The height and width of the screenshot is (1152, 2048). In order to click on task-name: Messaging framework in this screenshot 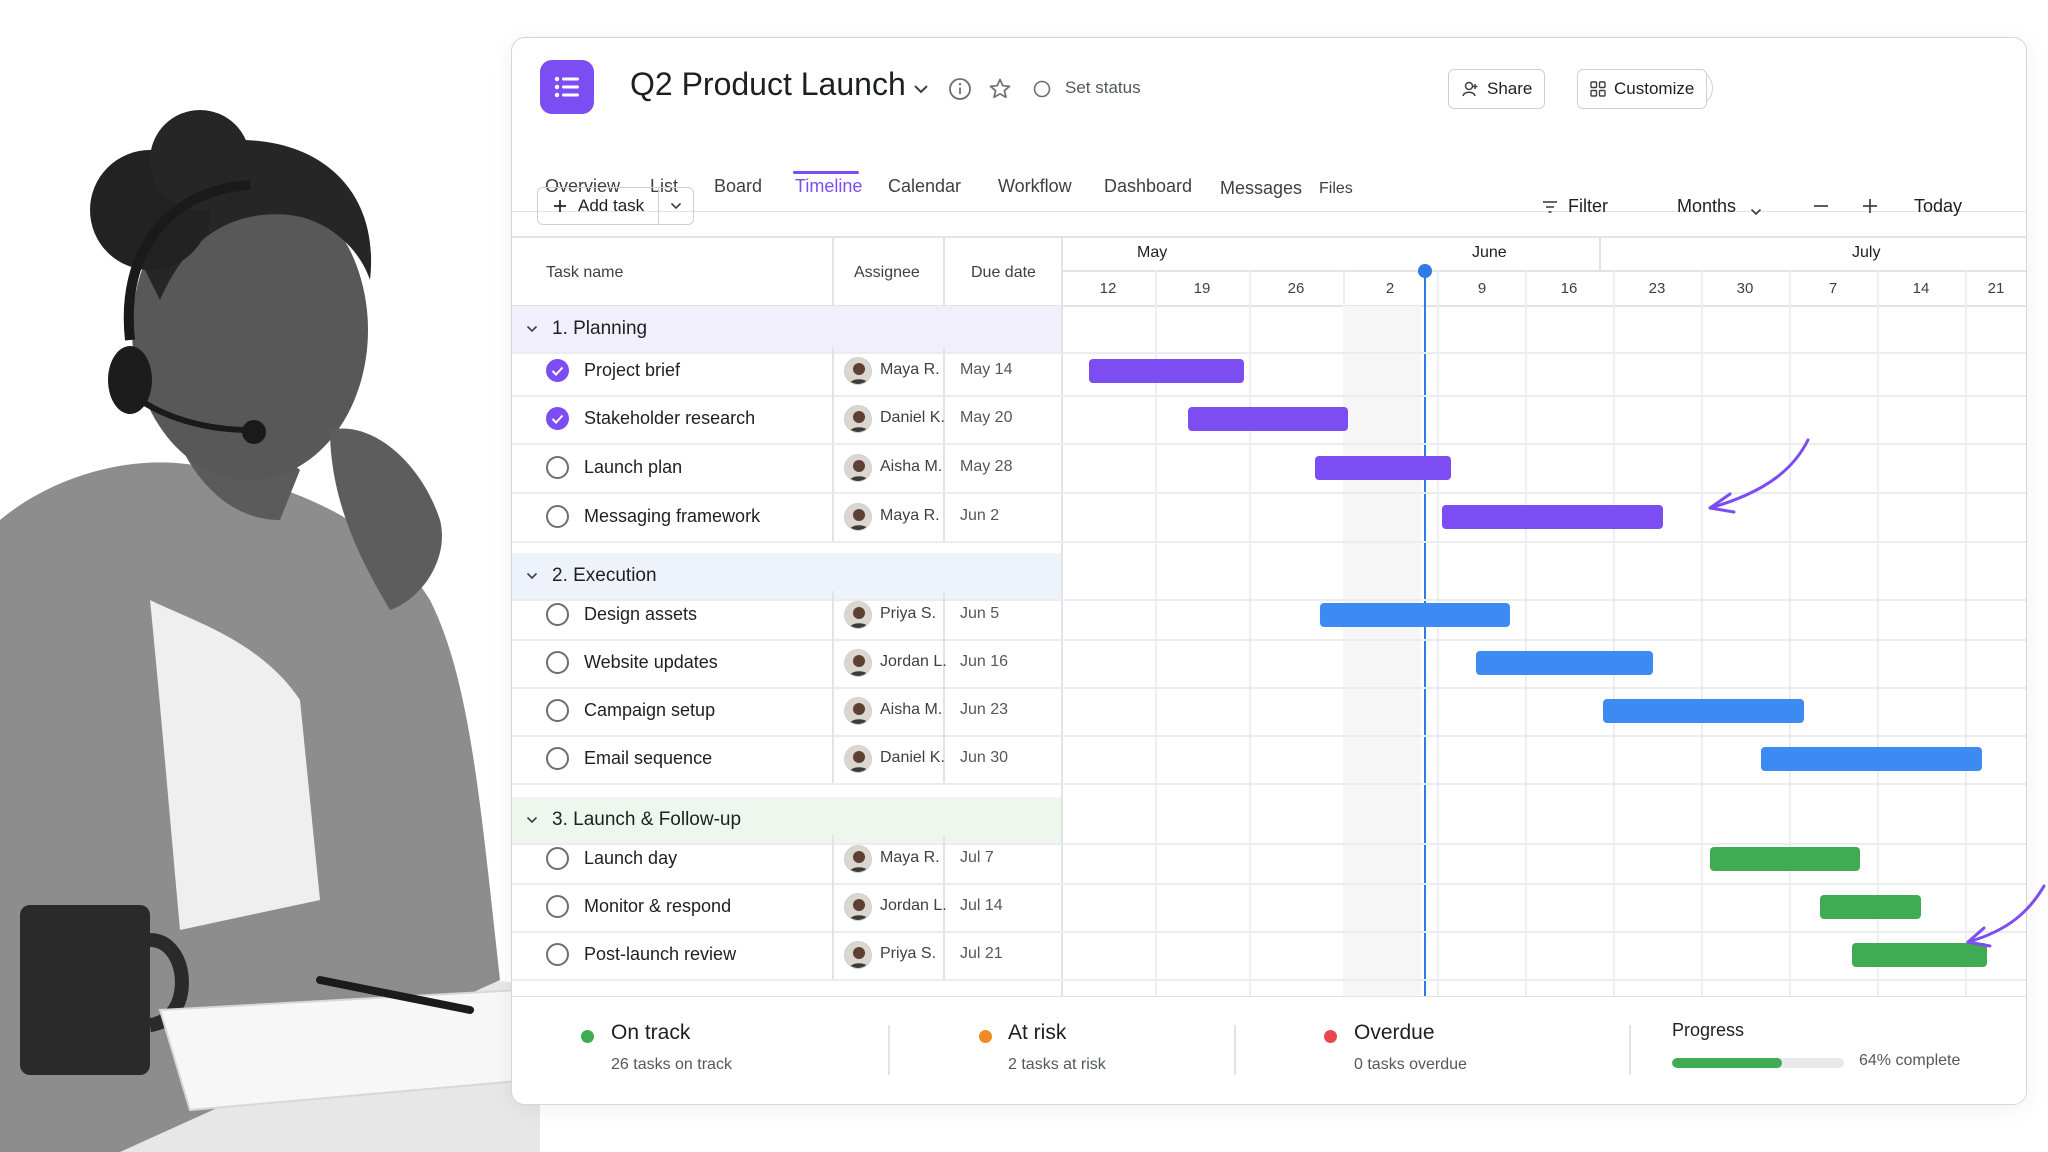, I will do `click(672, 516)`.